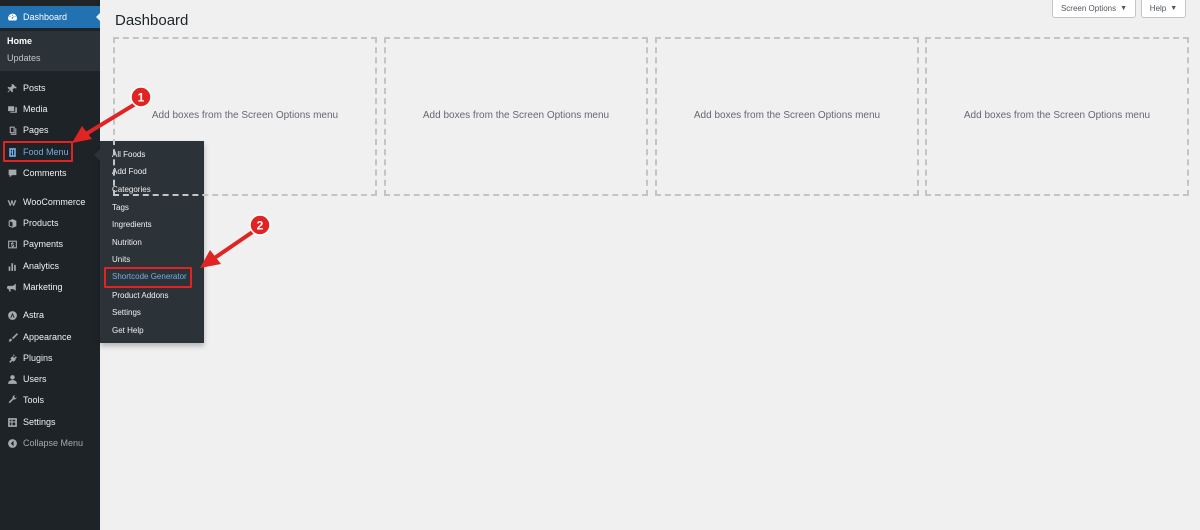 This screenshot has height=530, width=1200. I want to click on step-badge-2-label: 2, so click(260, 226).